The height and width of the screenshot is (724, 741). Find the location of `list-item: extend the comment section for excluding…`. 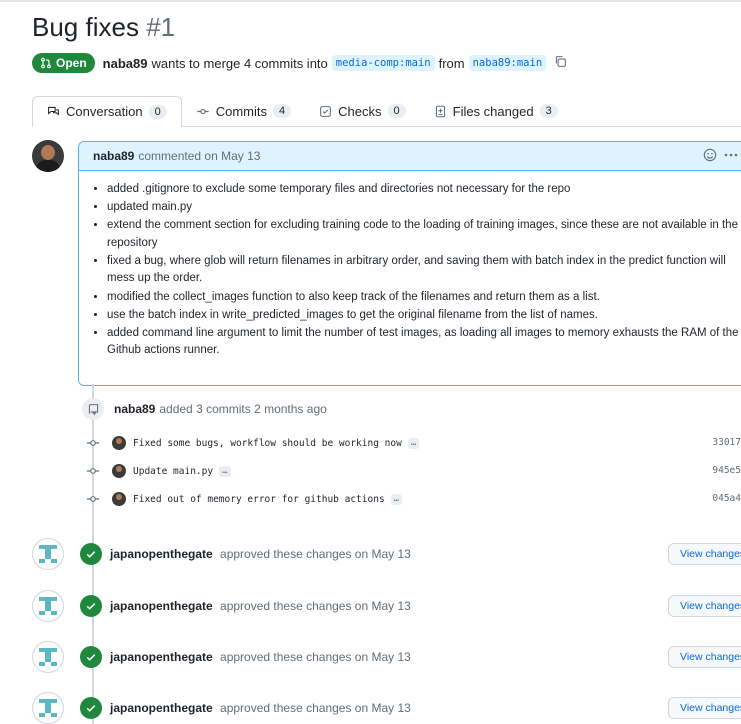

list-item: extend the comment section for excluding… is located at coordinates (424, 234).